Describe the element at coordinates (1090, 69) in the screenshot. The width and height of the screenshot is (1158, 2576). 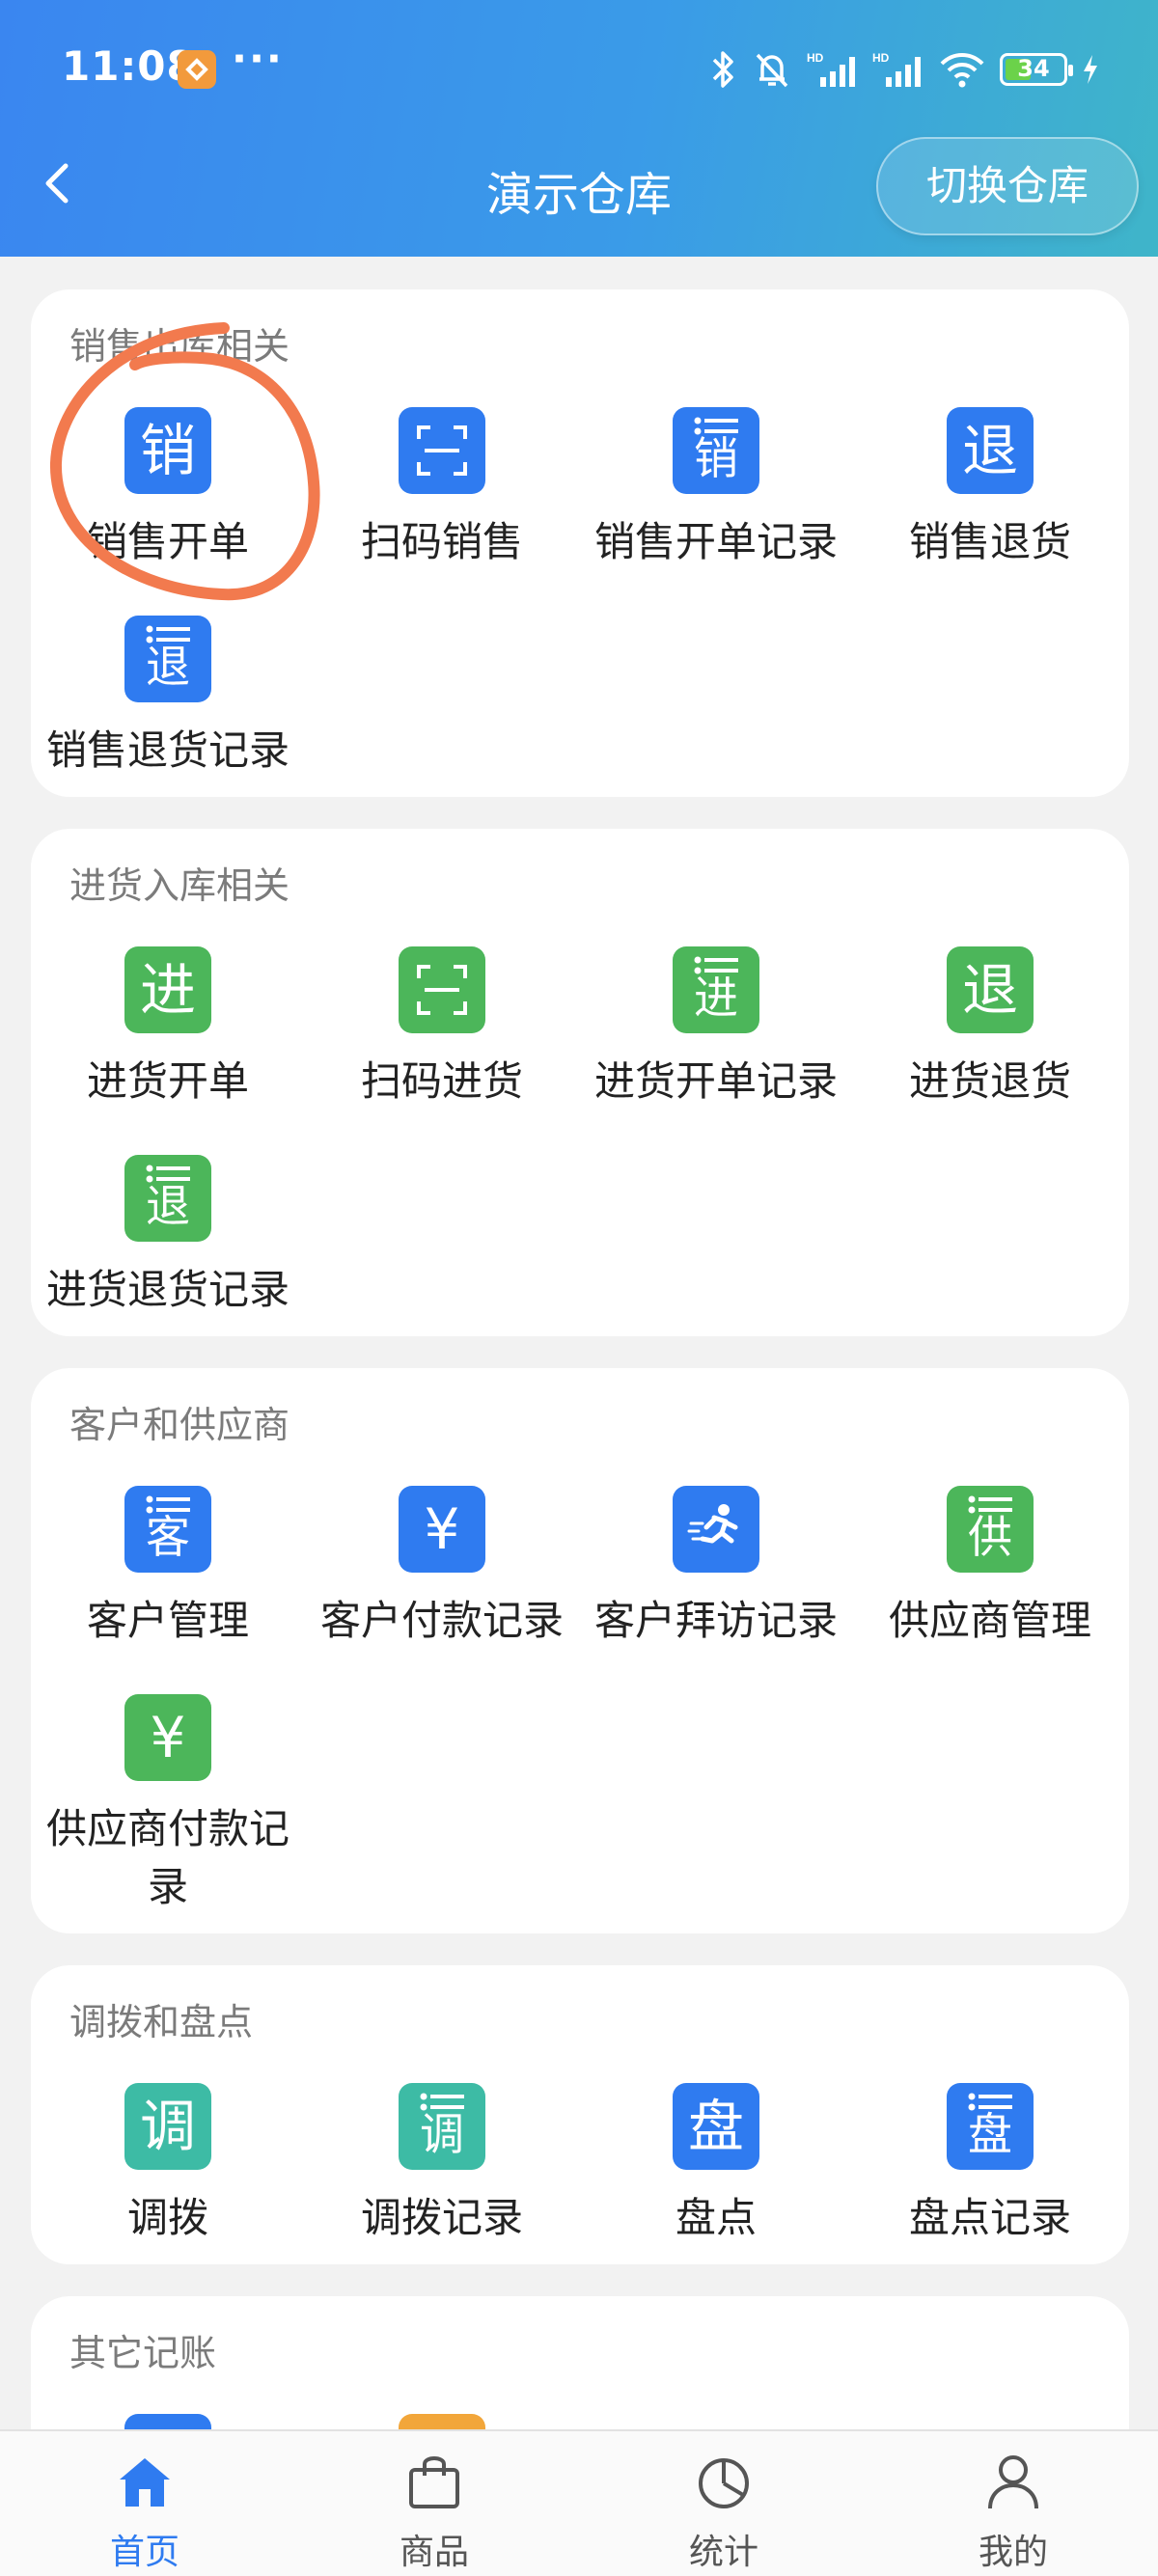
I see `charging-icon` at that location.